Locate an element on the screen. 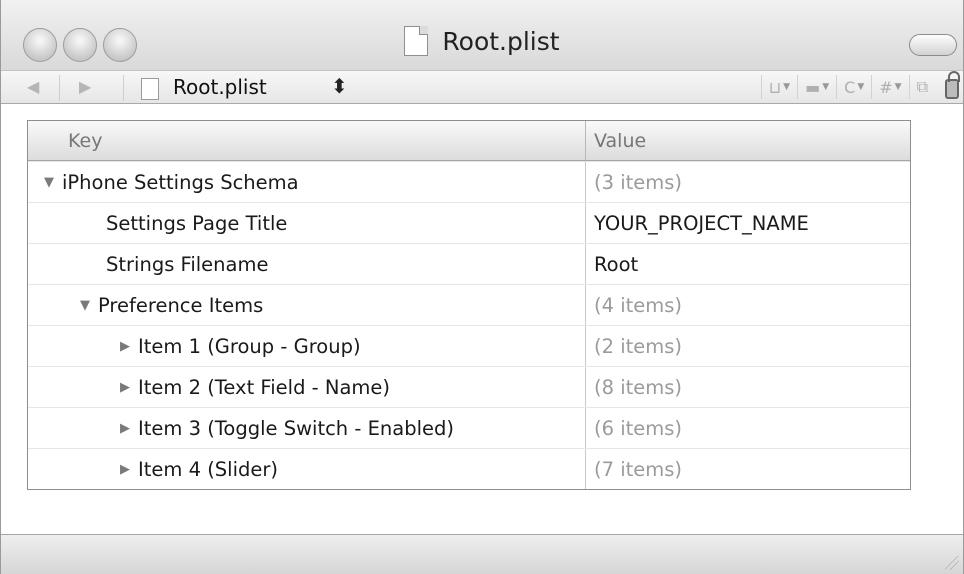 Image resolution: width=964 pixels, height=574 pixels. key-label: Preference Items is located at coordinates (181, 305).